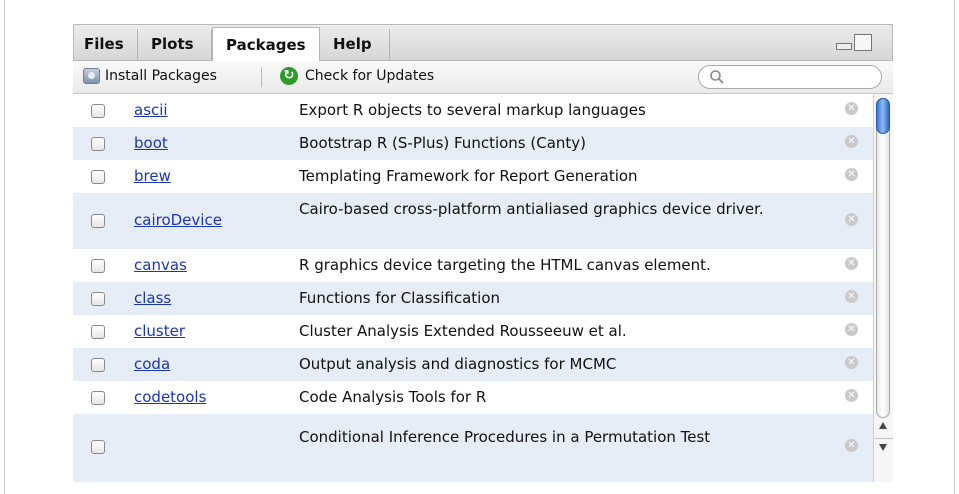 This screenshot has width=959, height=494. I want to click on maximize-icon, so click(863, 42).